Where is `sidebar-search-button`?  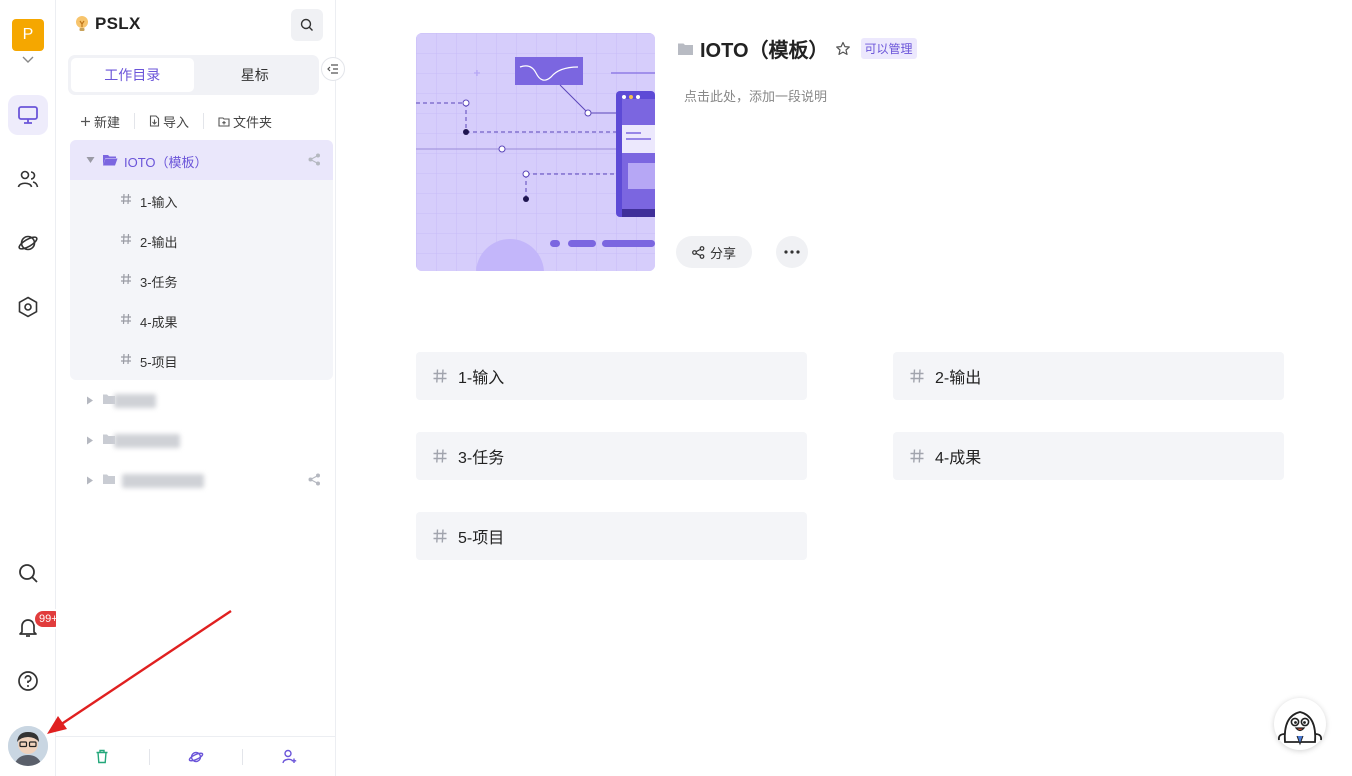 sidebar-search-button is located at coordinates (307, 25).